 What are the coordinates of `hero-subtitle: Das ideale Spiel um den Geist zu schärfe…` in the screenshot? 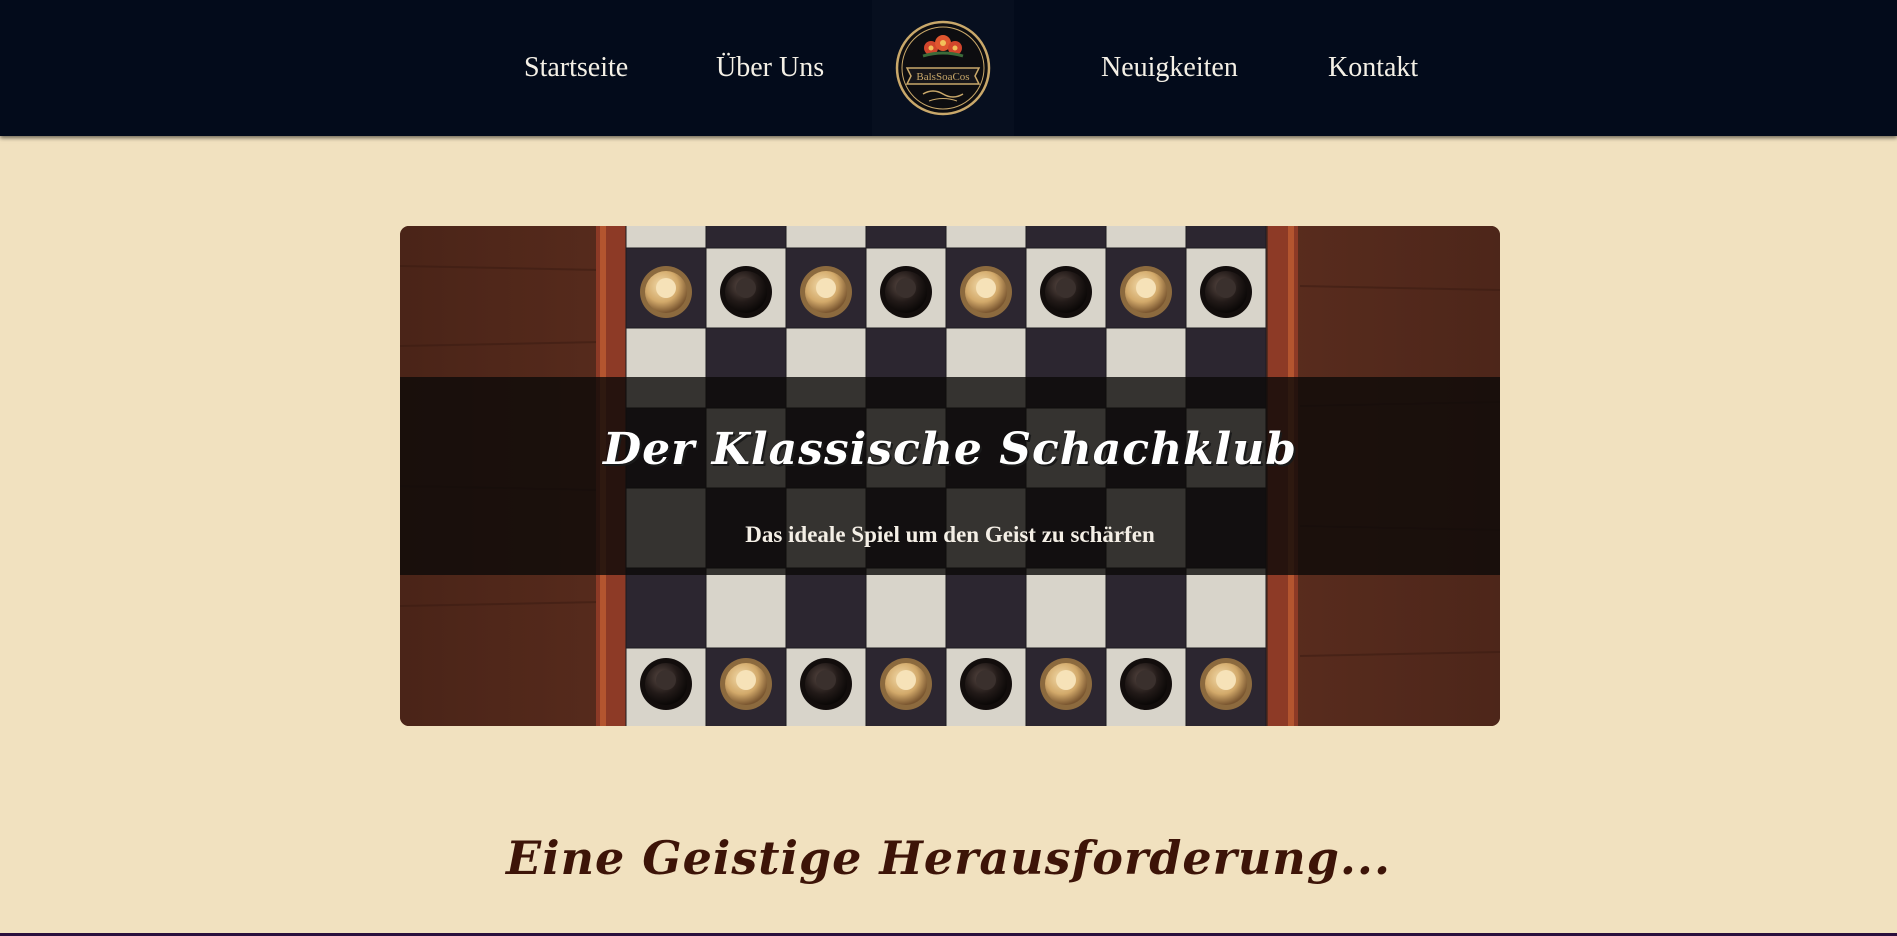 It's located at (950, 534).